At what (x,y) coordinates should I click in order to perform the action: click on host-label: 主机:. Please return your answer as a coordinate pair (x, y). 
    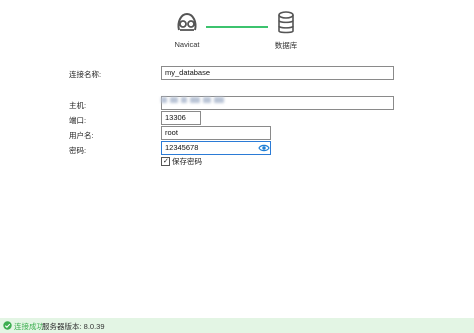
    Looking at the image, I should click on (78, 105).